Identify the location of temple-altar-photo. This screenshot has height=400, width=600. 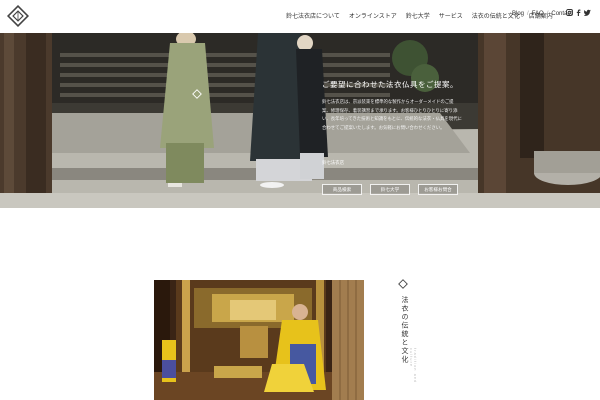
(259, 340).